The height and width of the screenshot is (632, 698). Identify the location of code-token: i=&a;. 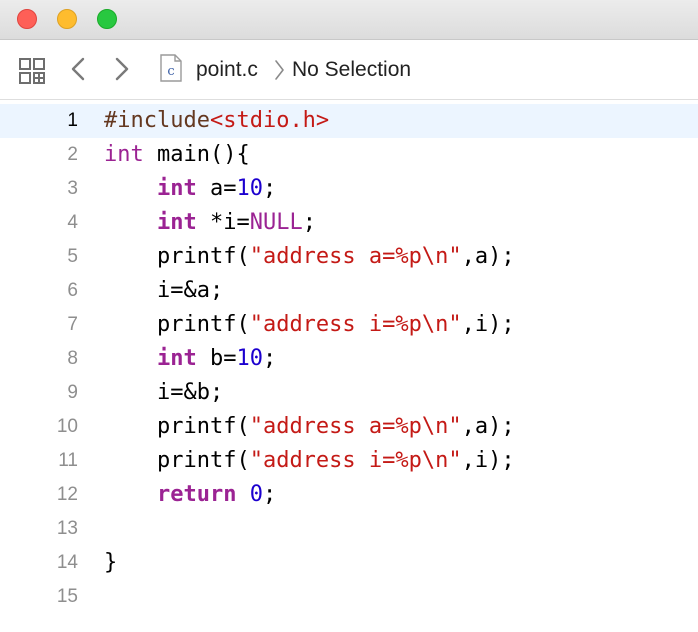
(164, 290).